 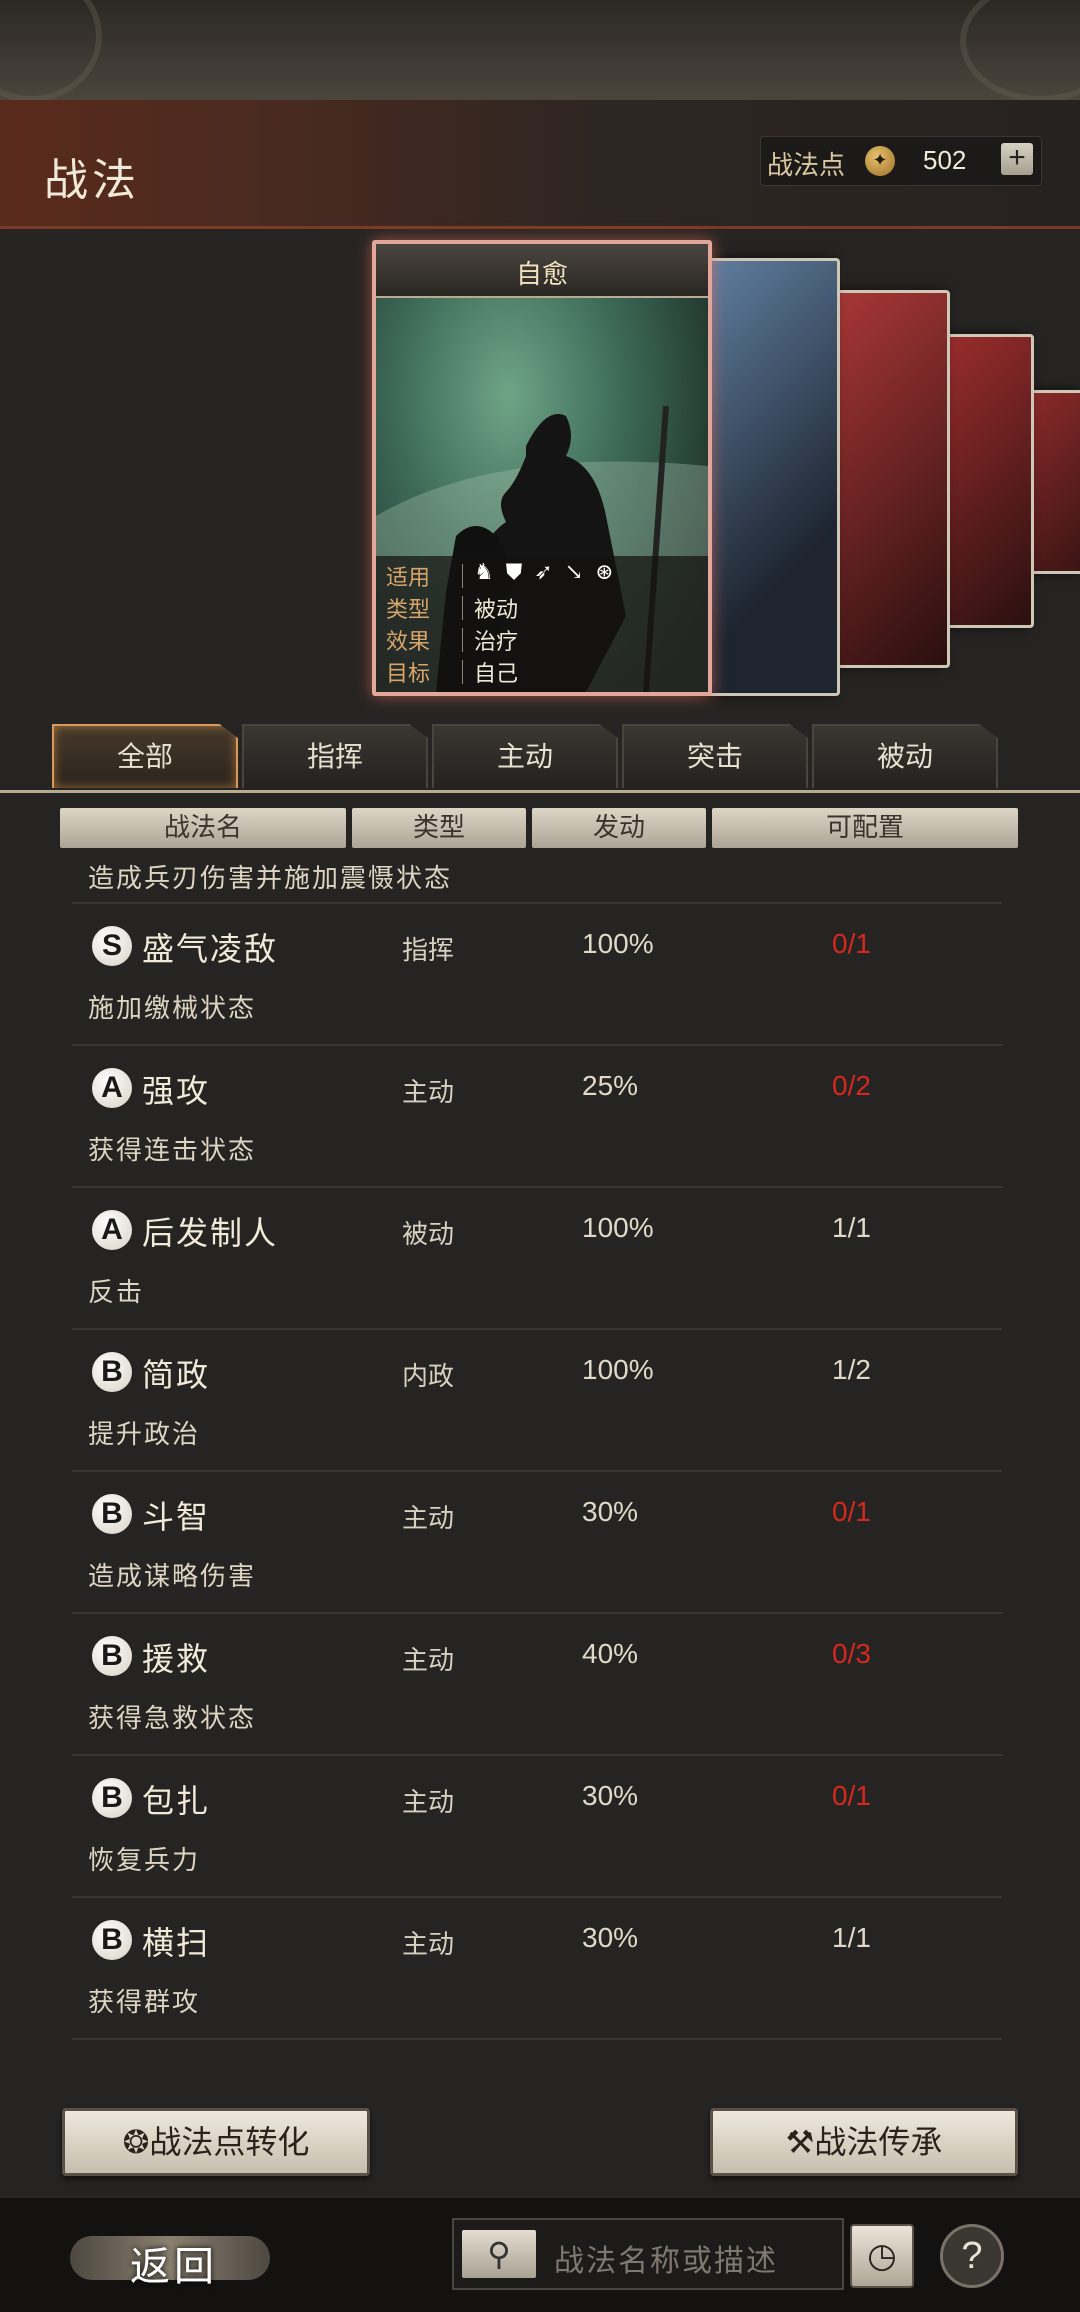 I want to click on list-item: B 横扫 主动 30% 1/1 获得群攻, so click(x=537, y=1969).